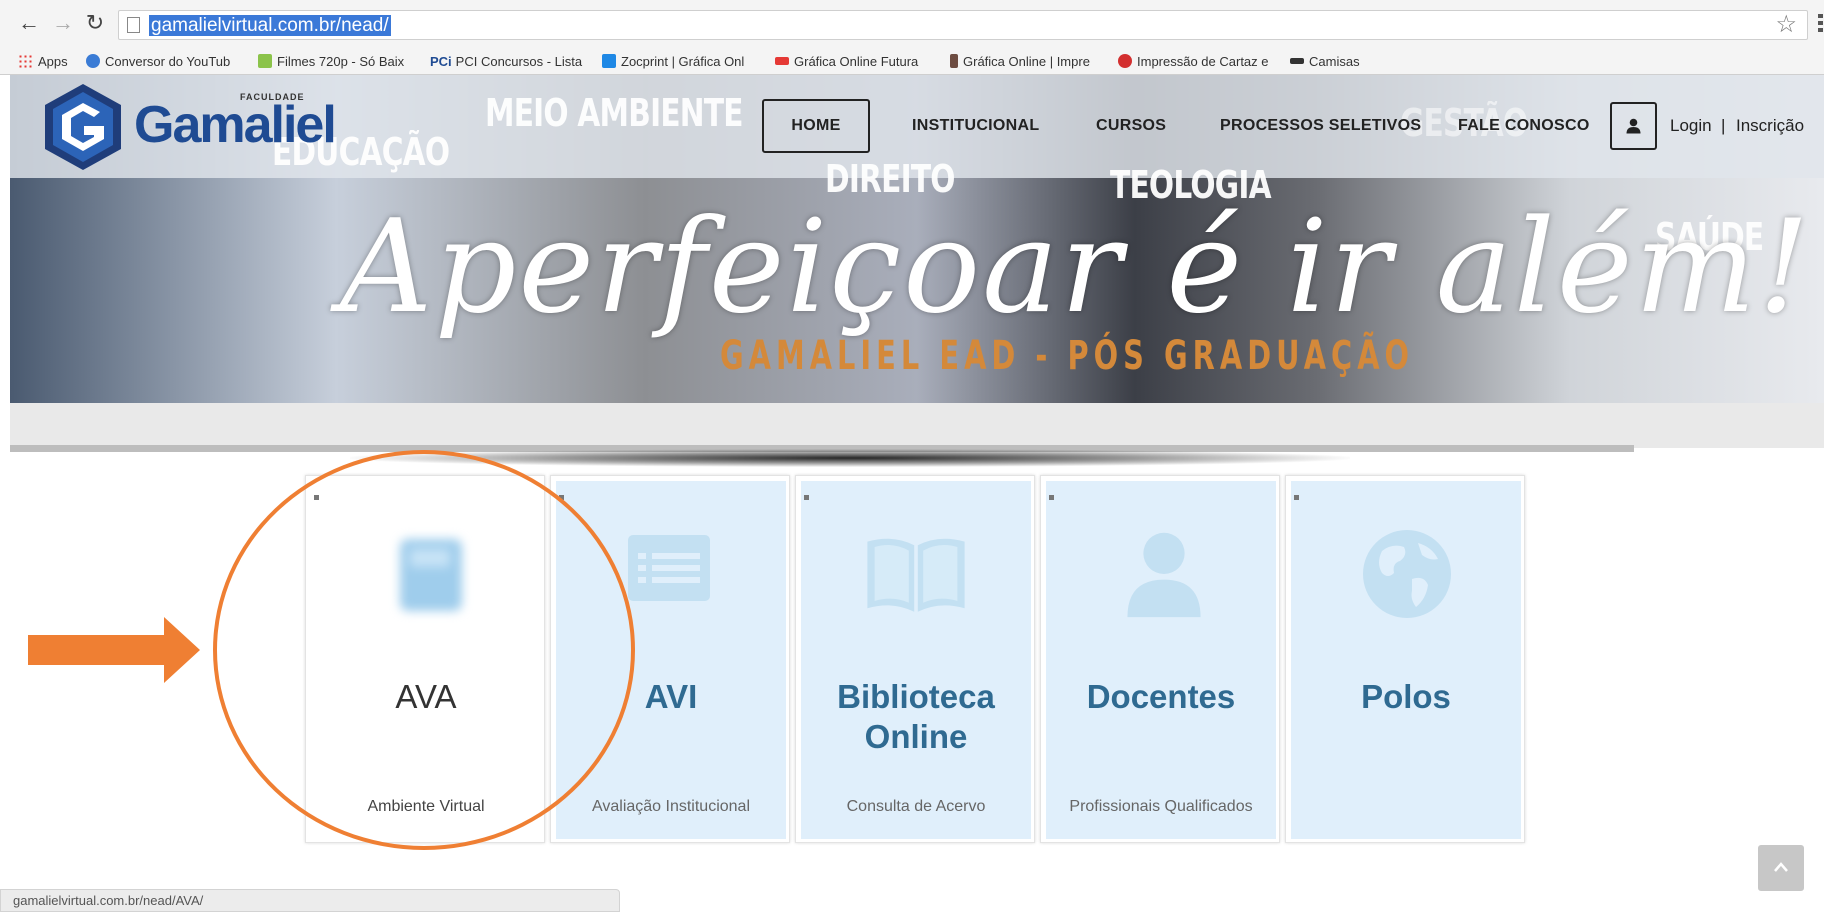 The width and height of the screenshot is (1824, 912). What do you see at coordinates (1406, 696) in the screenshot?
I see `card-title: Polos` at bounding box center [1406, 696].